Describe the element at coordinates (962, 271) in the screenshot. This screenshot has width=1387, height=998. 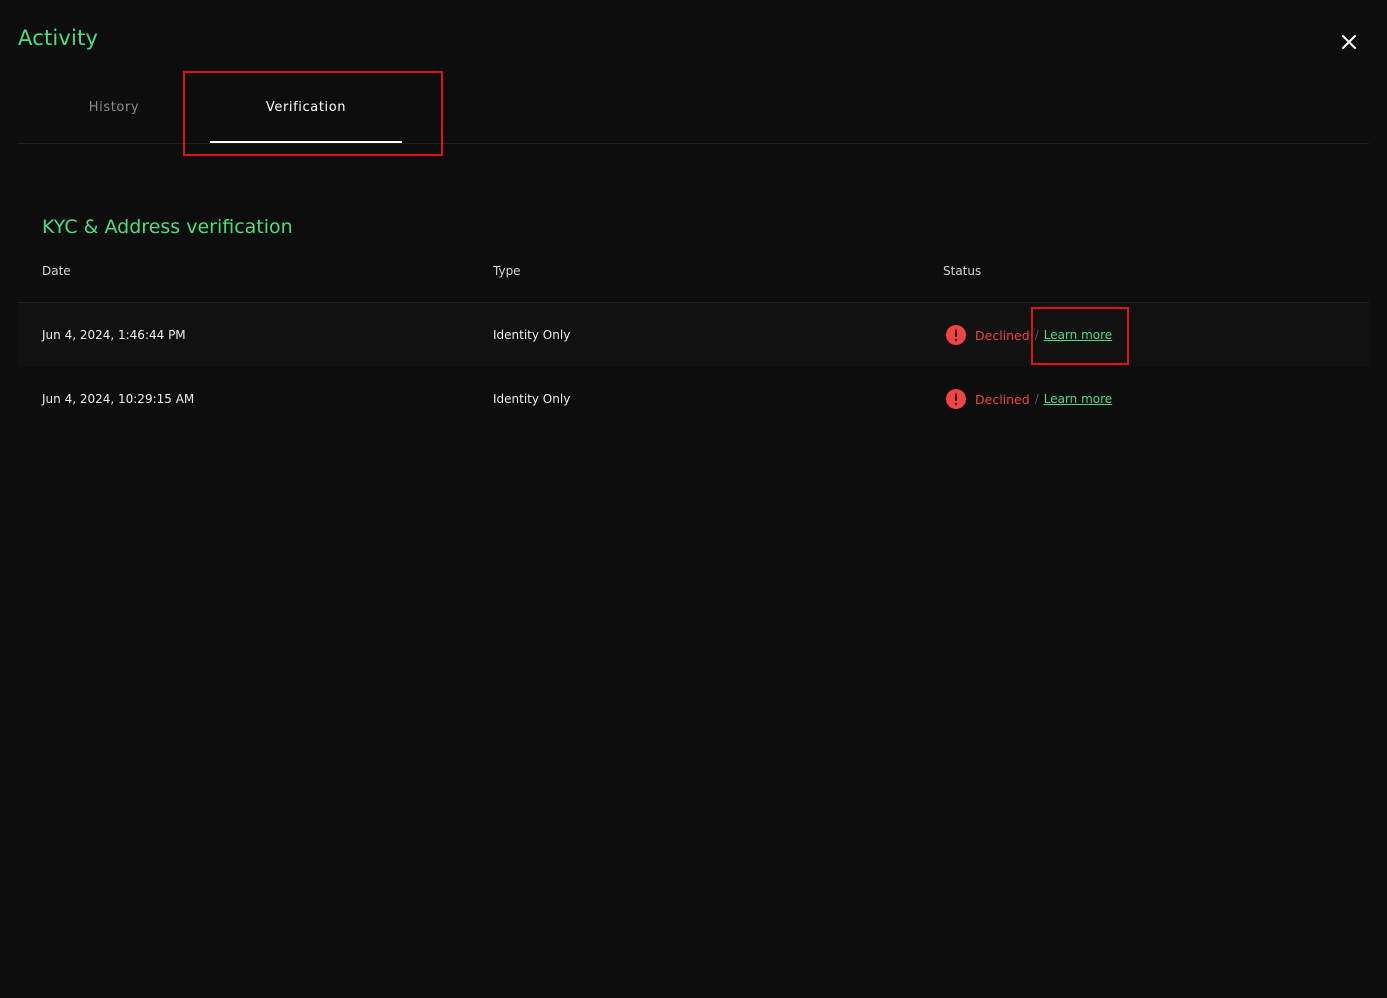
I see `column-header-status: Status` at that location.